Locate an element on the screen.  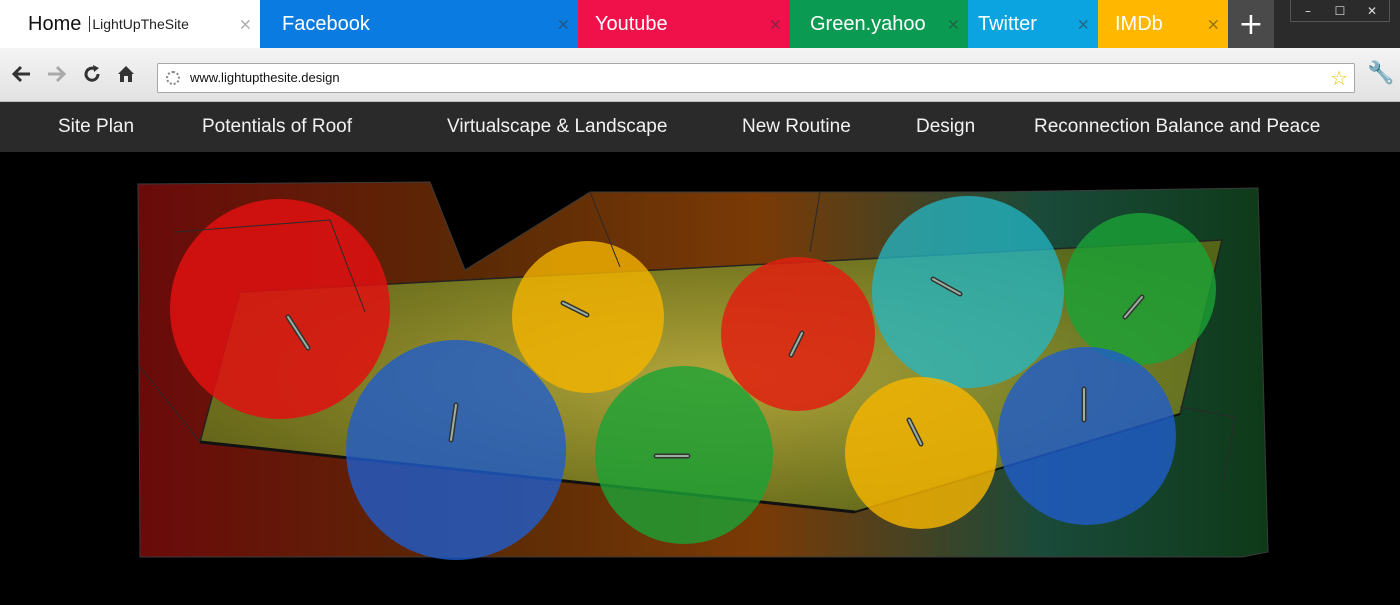
tab-imdb: IMDb × is located at coordinates (1163, 24).